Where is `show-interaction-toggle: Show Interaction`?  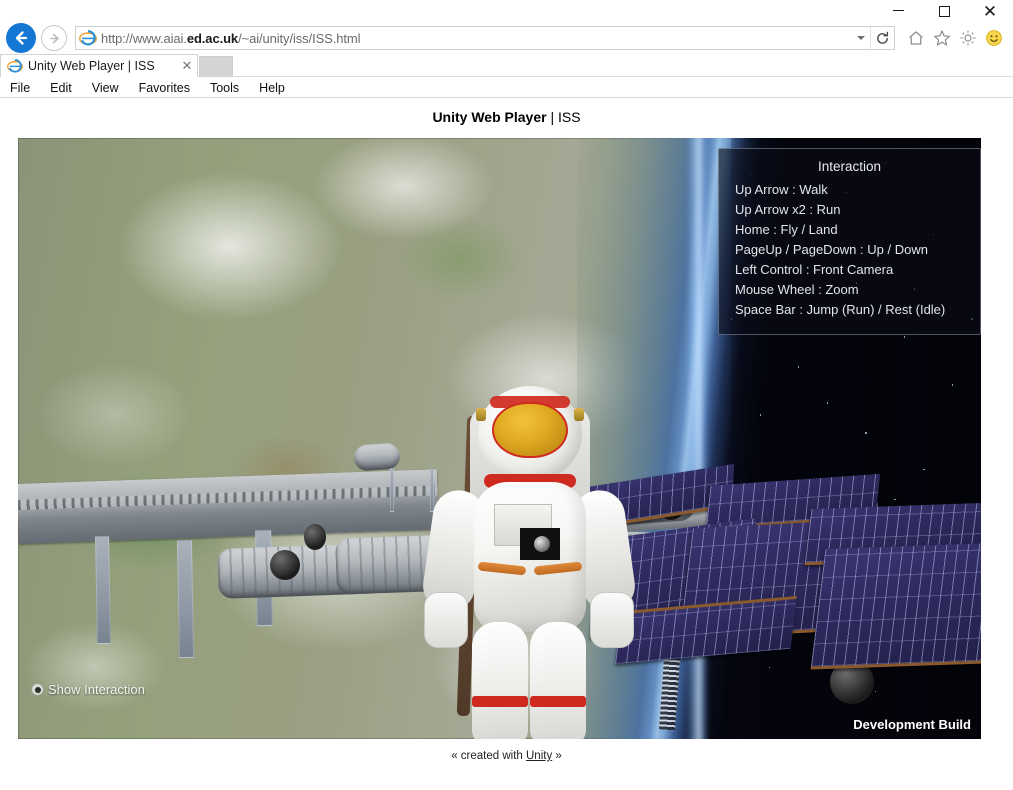 show-interaction-toggle: Show Interaction is located at coordinates (88, 689).